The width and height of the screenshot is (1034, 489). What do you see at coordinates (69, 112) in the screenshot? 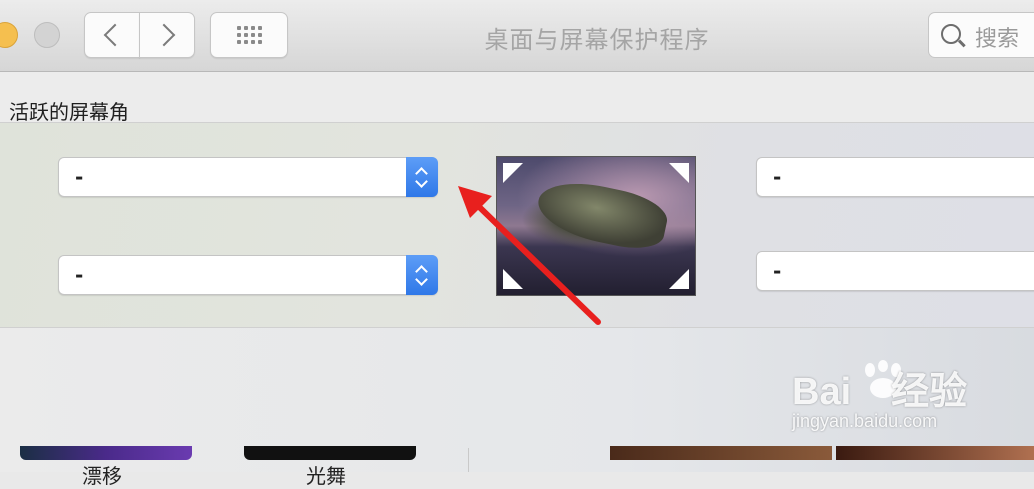
I see `section-title: 活跃的屏幕角` at bounding box center [69, 112].